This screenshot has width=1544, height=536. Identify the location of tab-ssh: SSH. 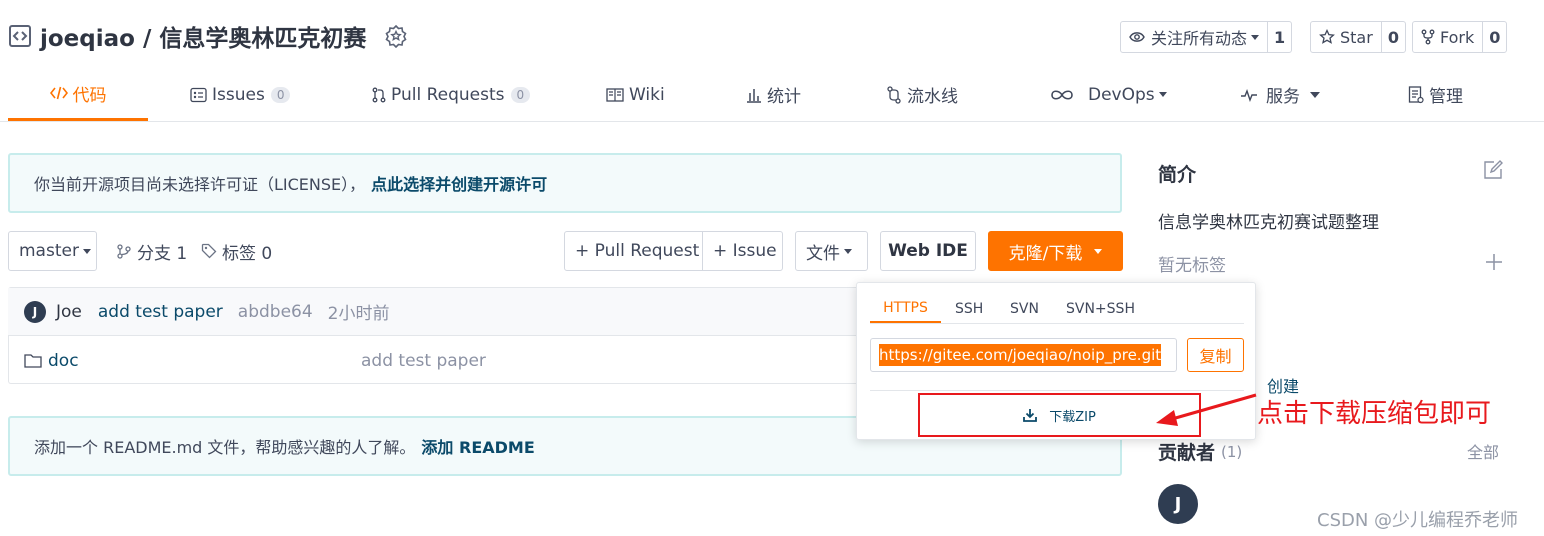
(969, 309).